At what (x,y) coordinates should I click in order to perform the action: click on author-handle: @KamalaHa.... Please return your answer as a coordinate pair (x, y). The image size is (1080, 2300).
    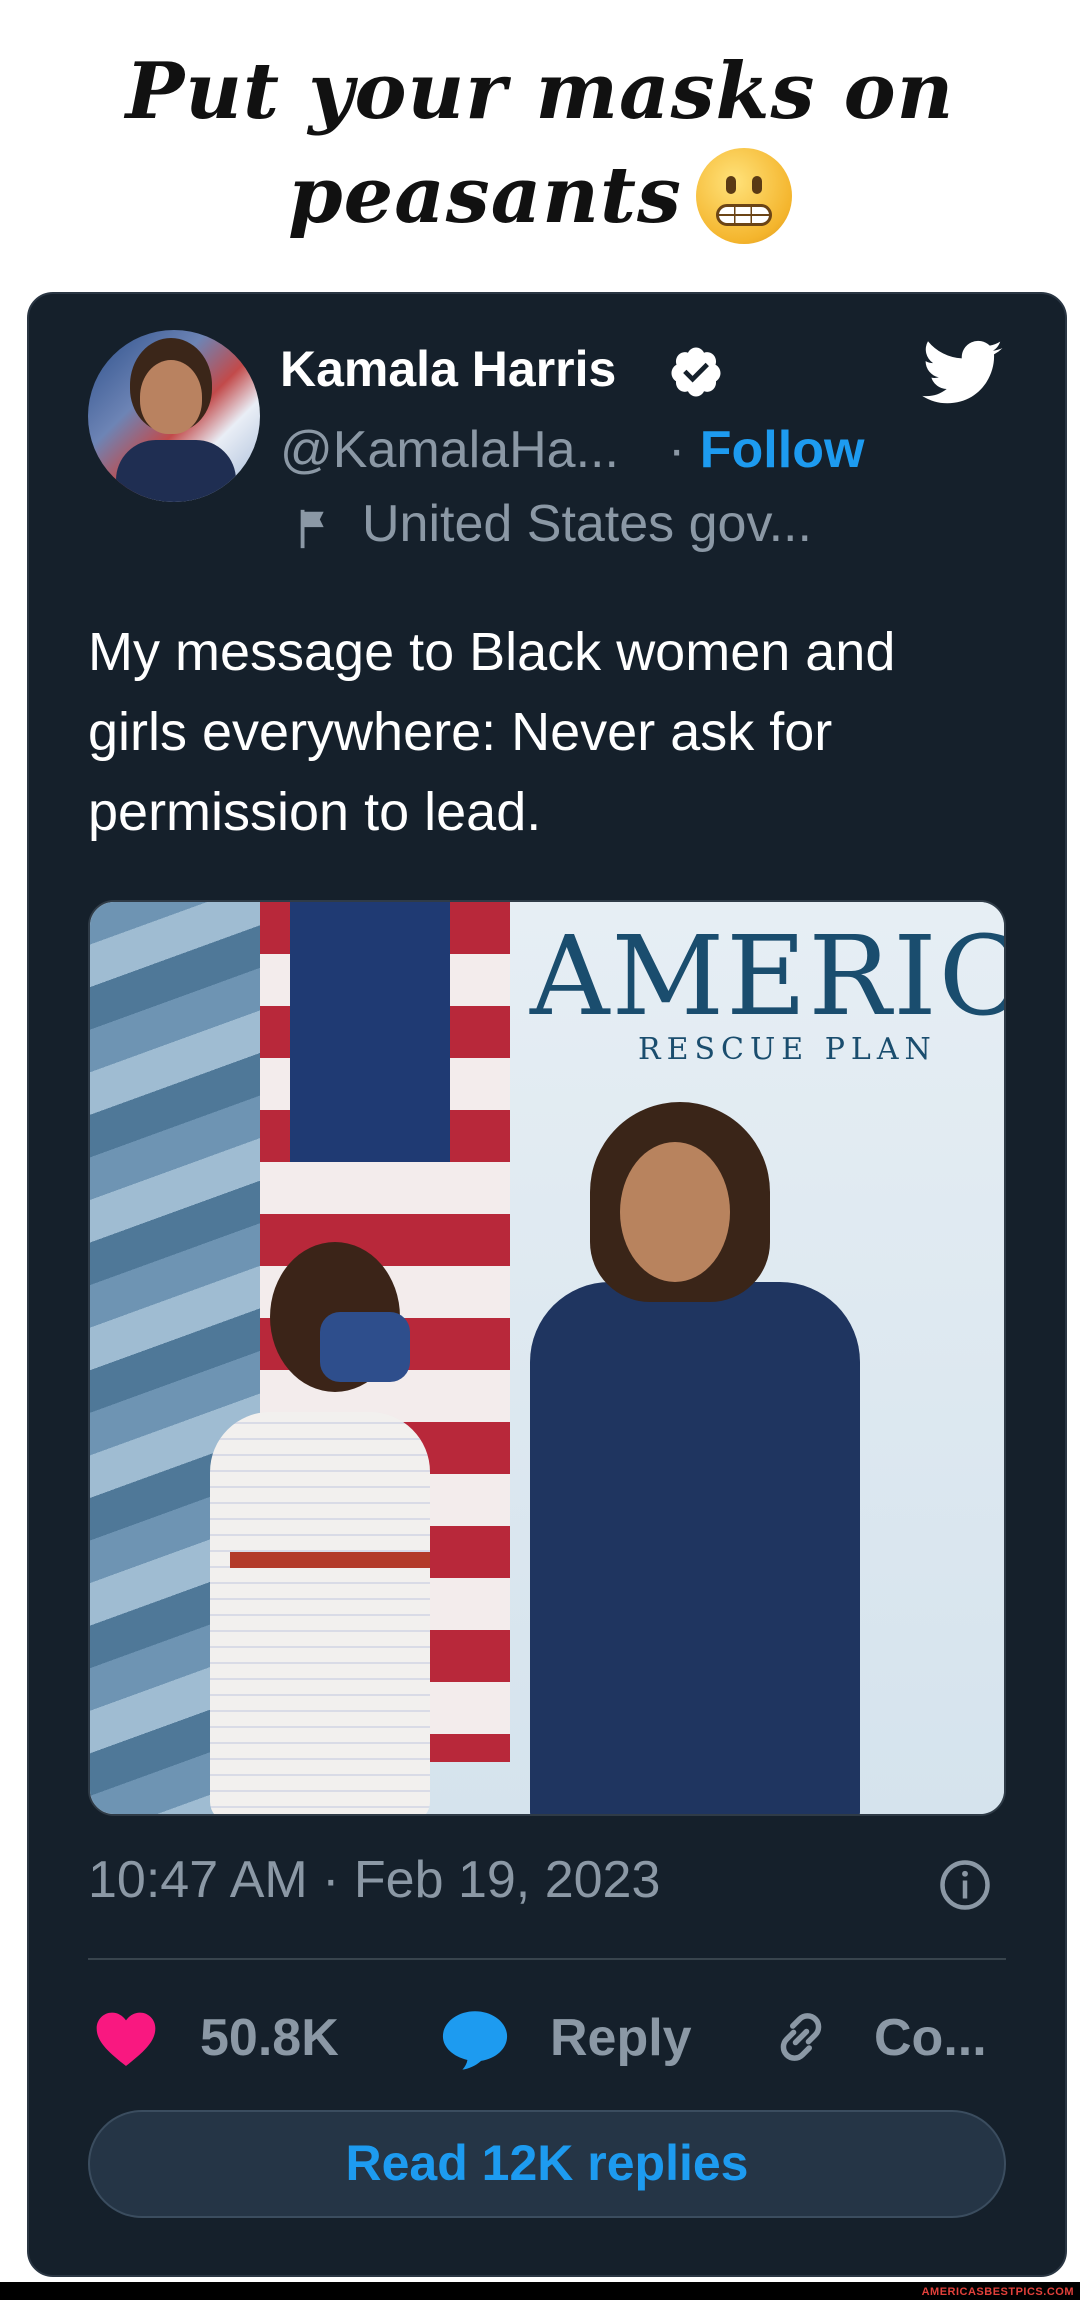
    Looking at the image, I should click on (449, 450).